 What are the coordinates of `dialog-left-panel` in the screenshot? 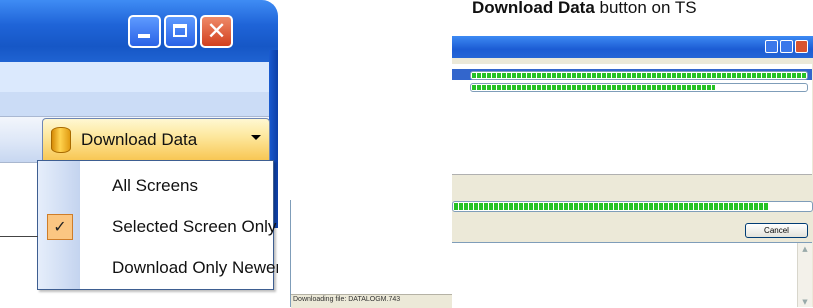 It's located at (371, 253).